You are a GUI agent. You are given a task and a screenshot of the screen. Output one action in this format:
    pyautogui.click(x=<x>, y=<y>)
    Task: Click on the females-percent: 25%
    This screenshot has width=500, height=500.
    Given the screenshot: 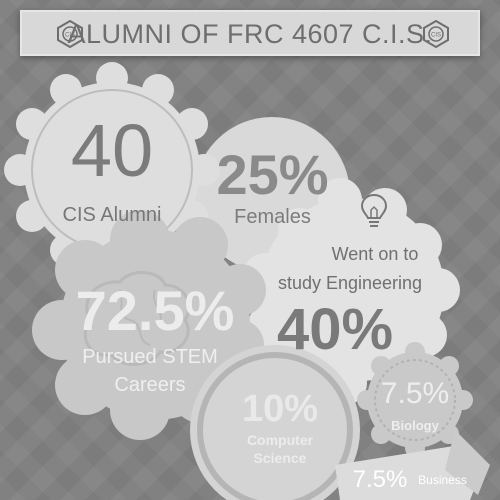 What is the action you would take?
    pyautogui.click(x=272, y=174)
    